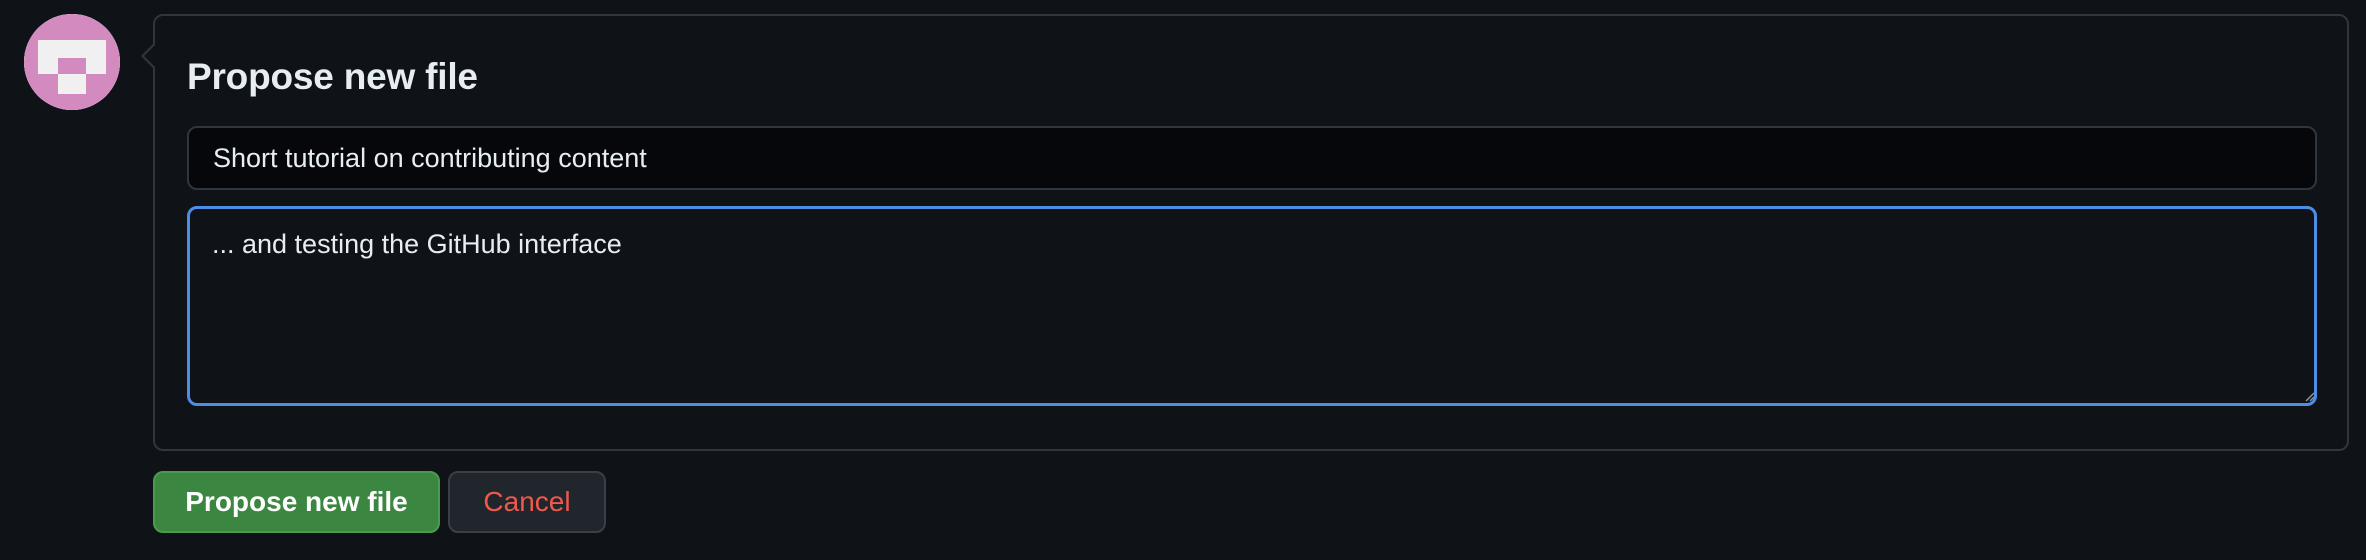 This screenshot has width=2366, height=560. I want to click on user-avatar, so click(72, 62).